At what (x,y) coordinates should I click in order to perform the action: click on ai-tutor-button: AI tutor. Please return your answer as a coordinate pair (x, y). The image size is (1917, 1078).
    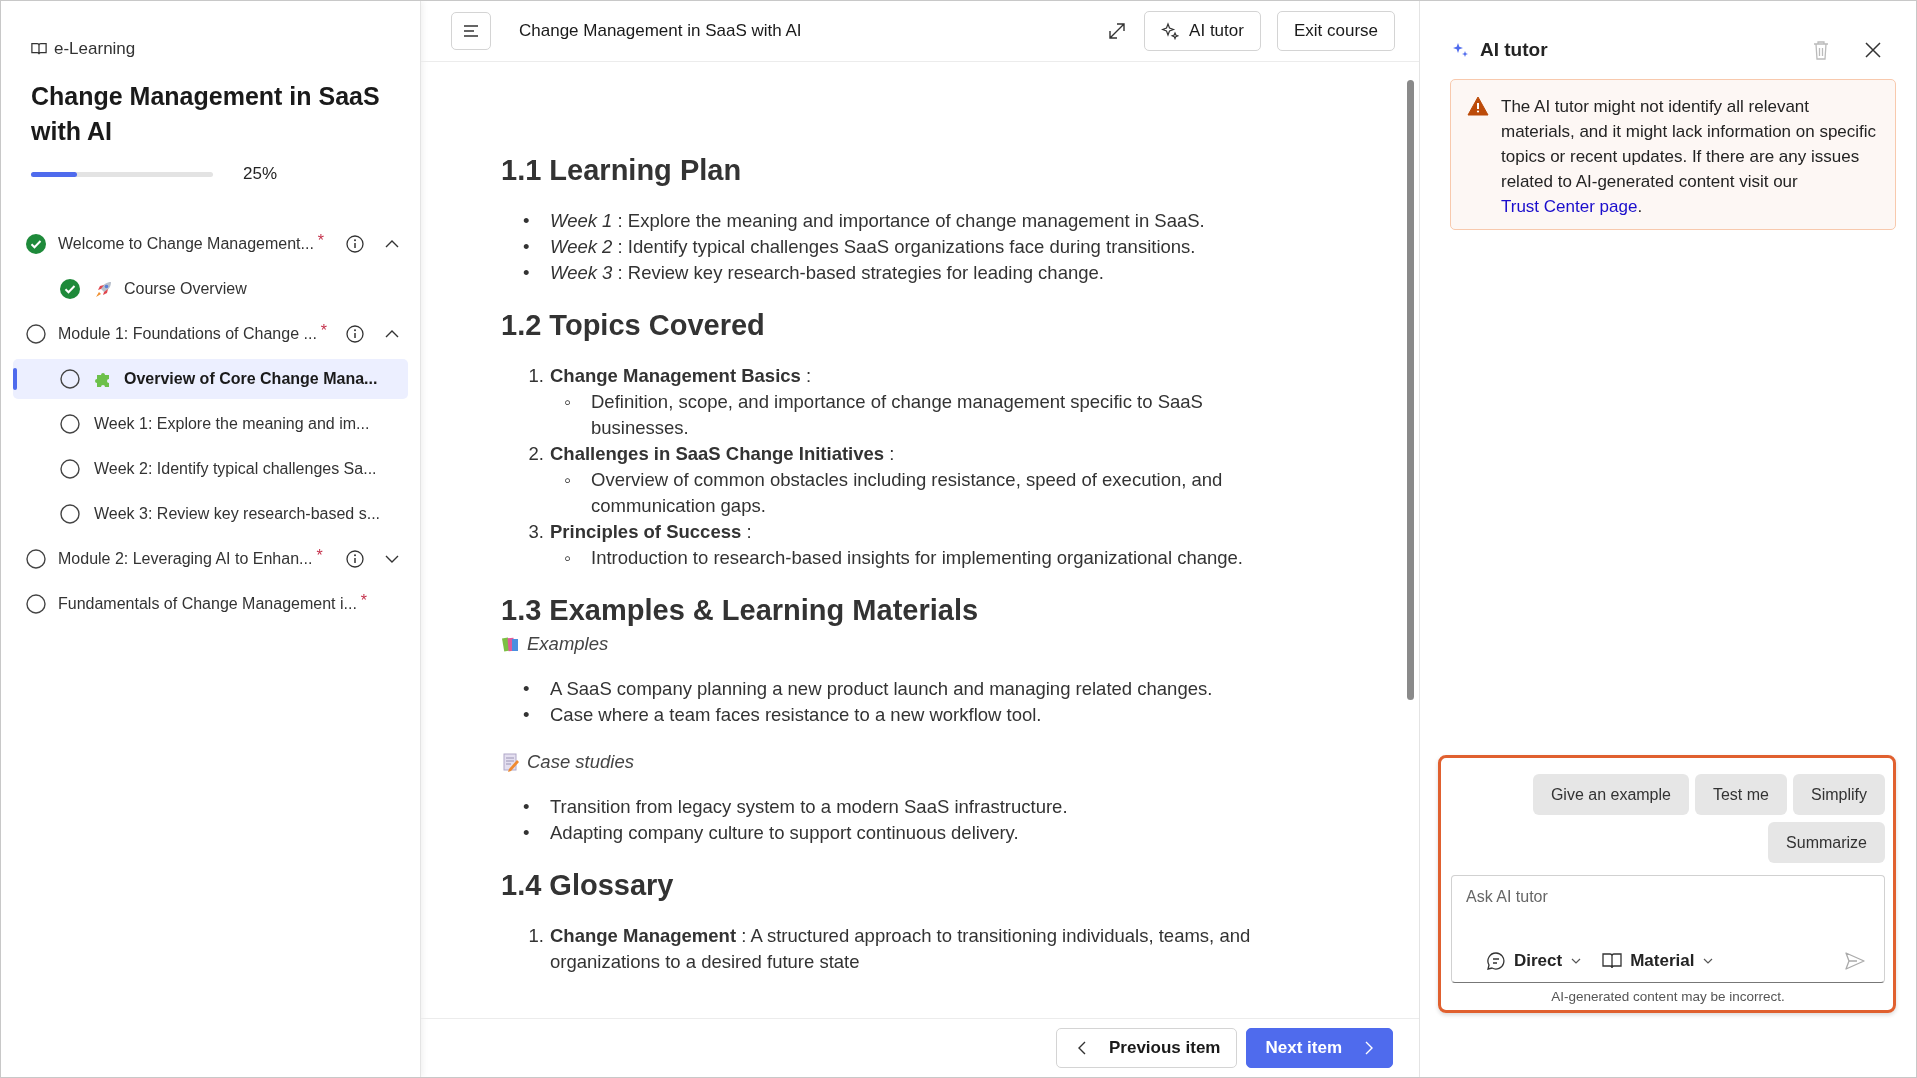
    Looking at the image, I should click on (1202, 31).